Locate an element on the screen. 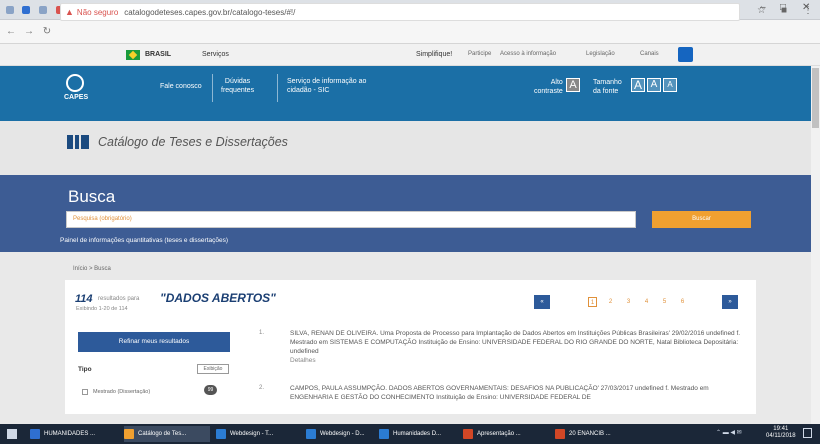  filter-toggle-button: Exibição is located at coordinates (213, 369).